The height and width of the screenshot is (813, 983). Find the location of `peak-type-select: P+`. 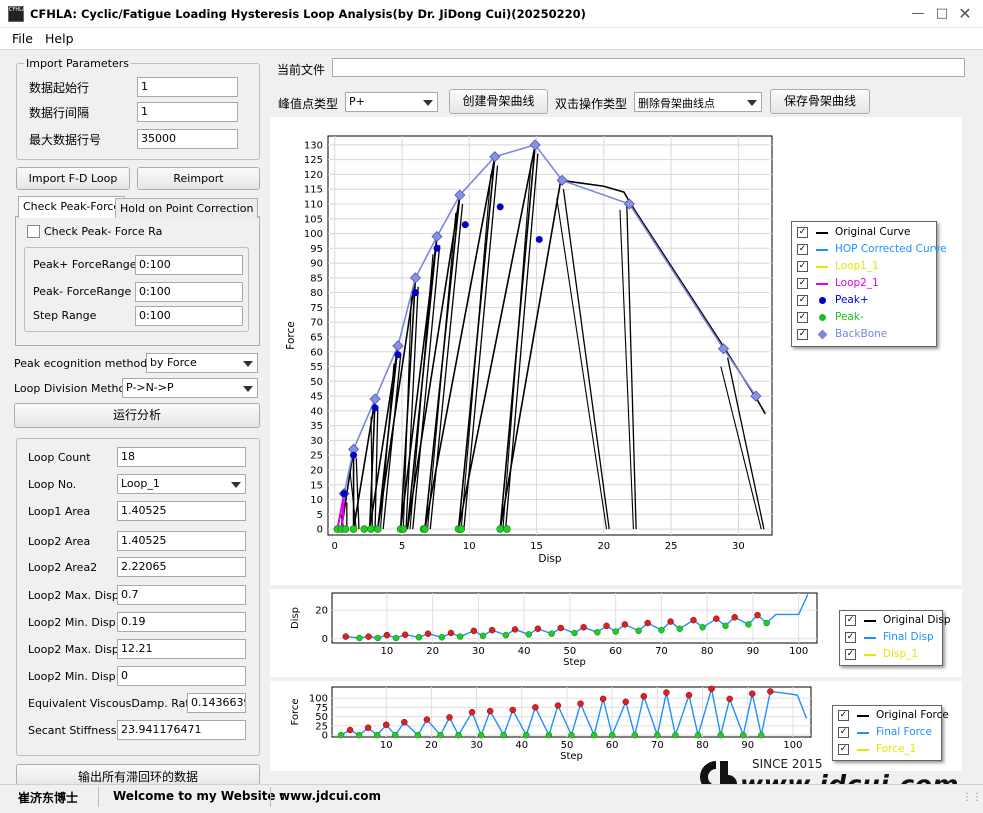

peak-type-select: P+ is located at coordinates (391, 102).